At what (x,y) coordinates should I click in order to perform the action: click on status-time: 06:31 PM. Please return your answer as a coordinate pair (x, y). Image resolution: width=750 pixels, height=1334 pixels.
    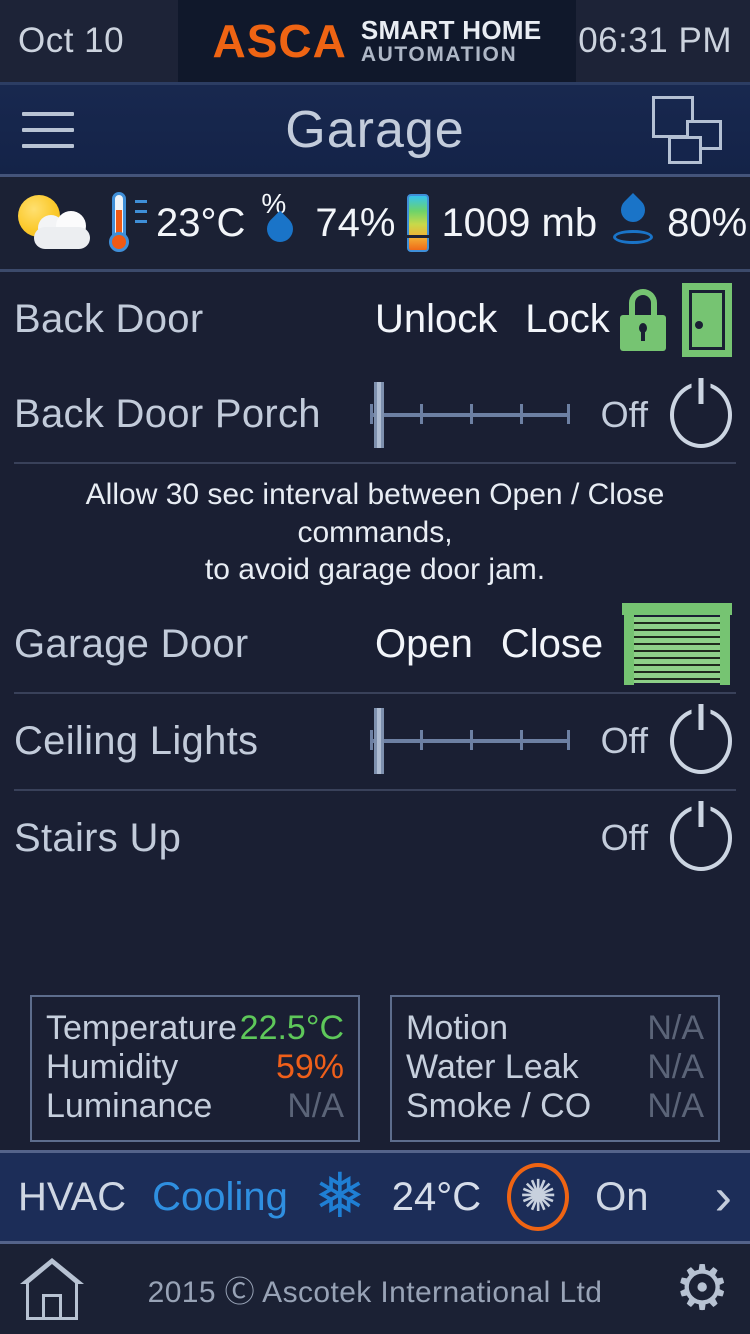
    Looking at the image, I should click on (655, 40).